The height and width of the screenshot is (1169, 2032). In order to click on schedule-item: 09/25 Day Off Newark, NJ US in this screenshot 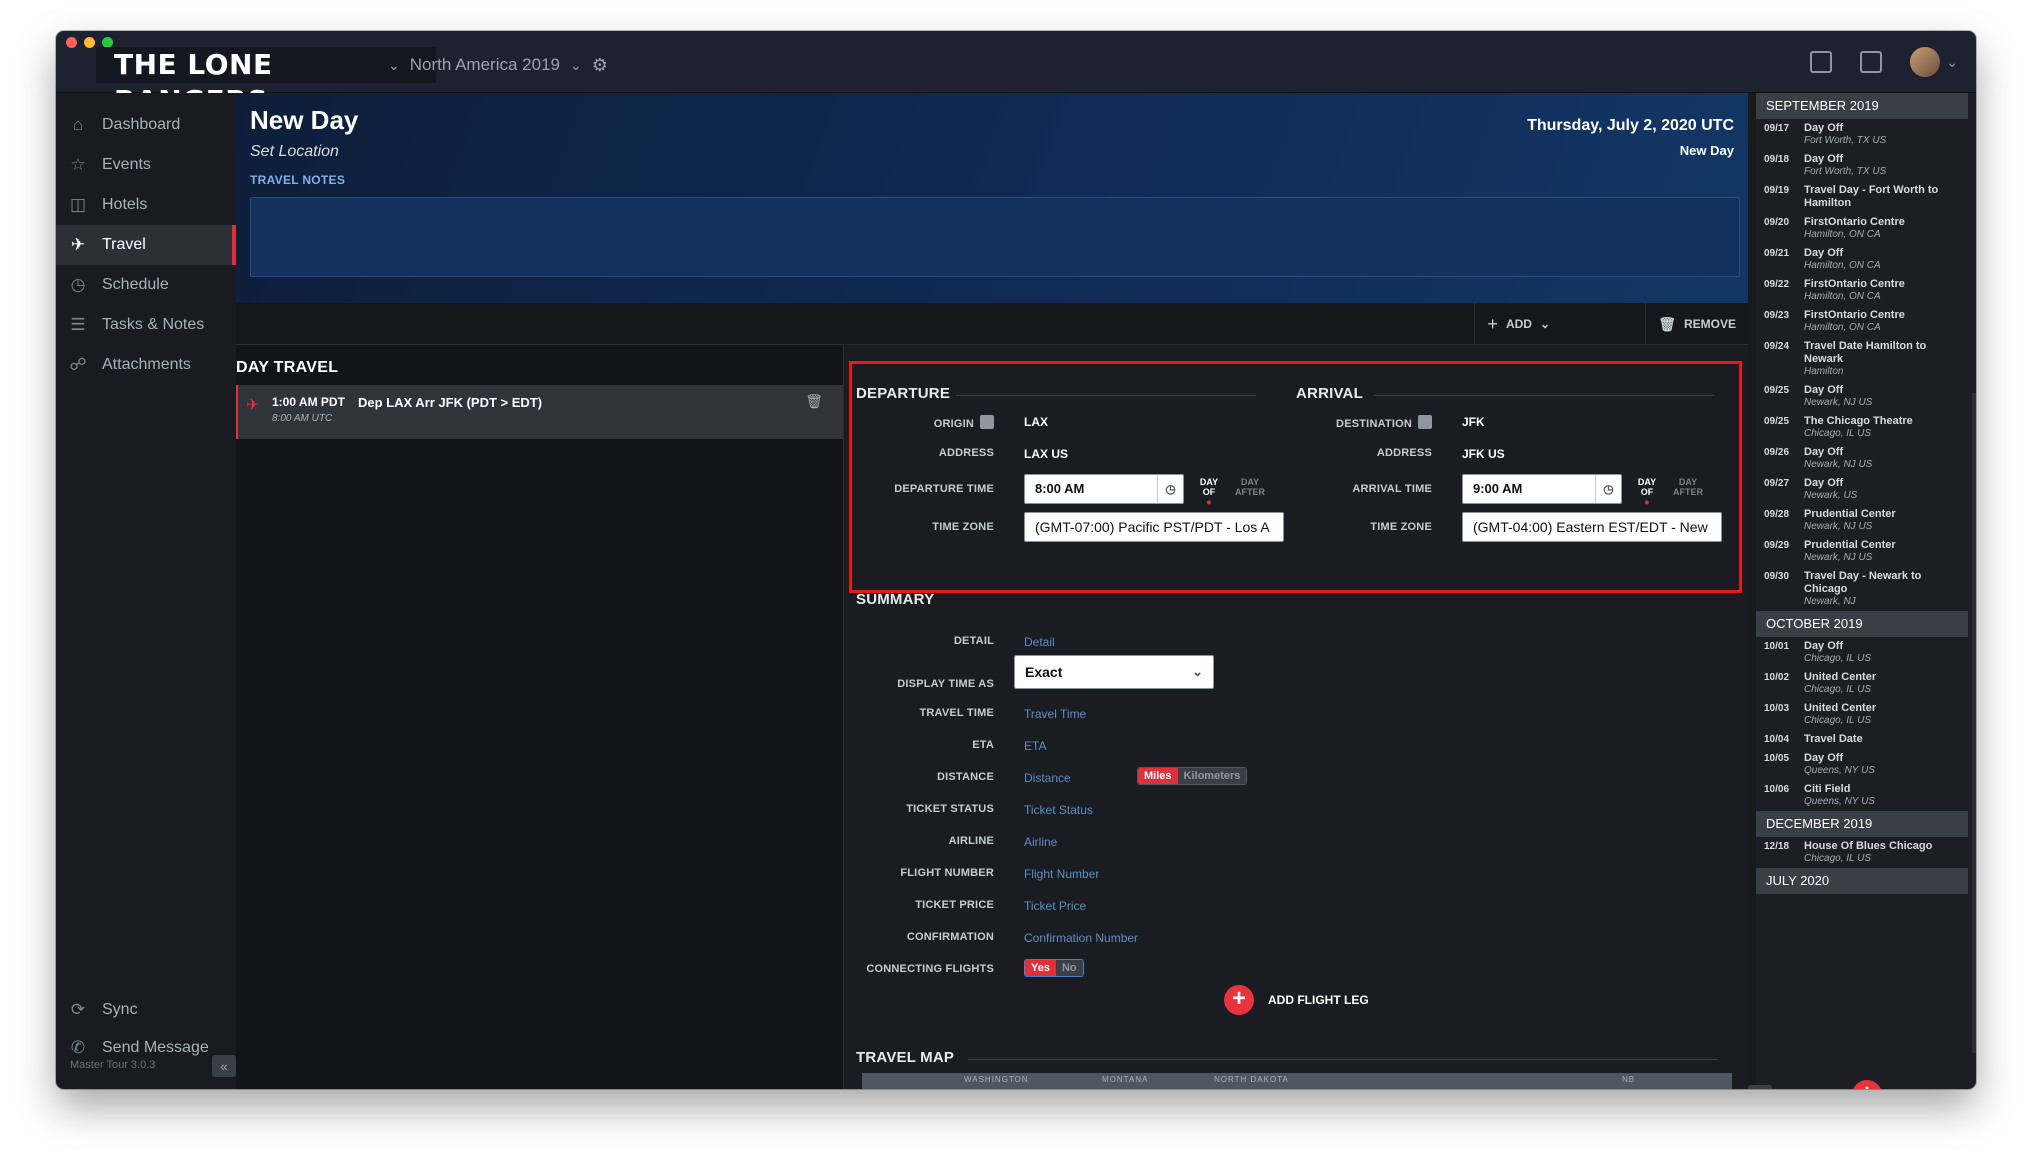, I will do `click(1862, 396)`.